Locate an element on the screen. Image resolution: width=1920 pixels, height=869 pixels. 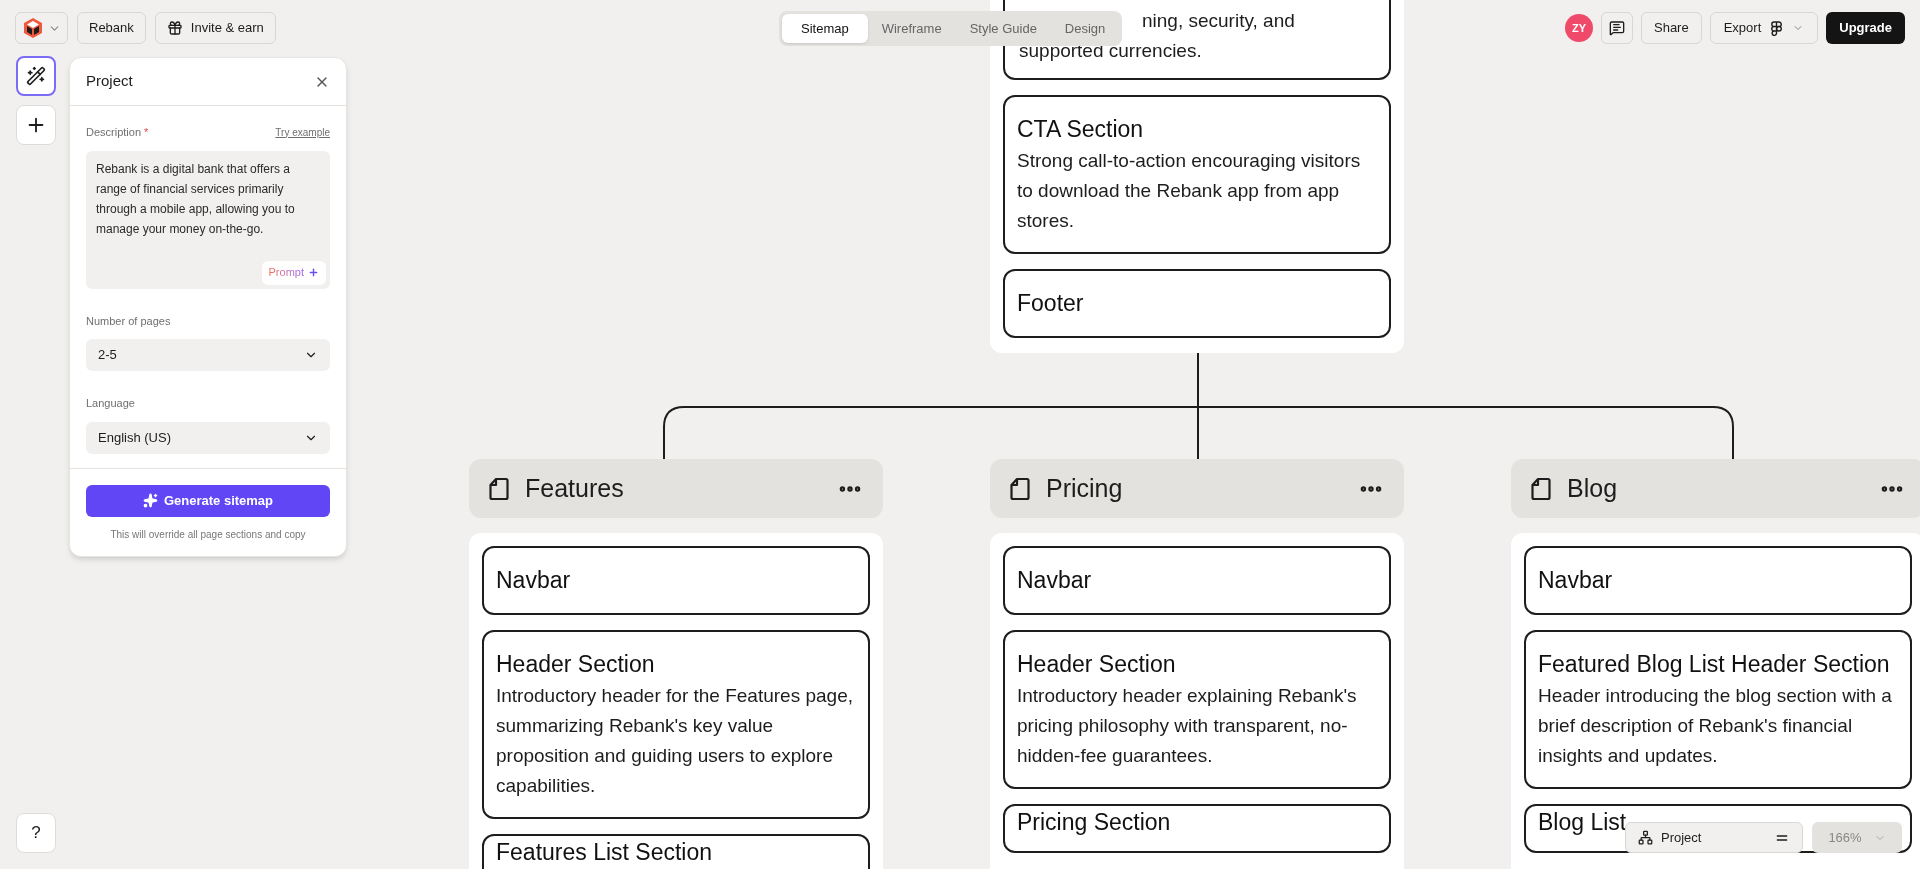
section-card: Header Section Introductory header explaining Rebank's pricing philosophy with transparent, no-hidden-fee guarantees. is located at coordinates (1197, 709).